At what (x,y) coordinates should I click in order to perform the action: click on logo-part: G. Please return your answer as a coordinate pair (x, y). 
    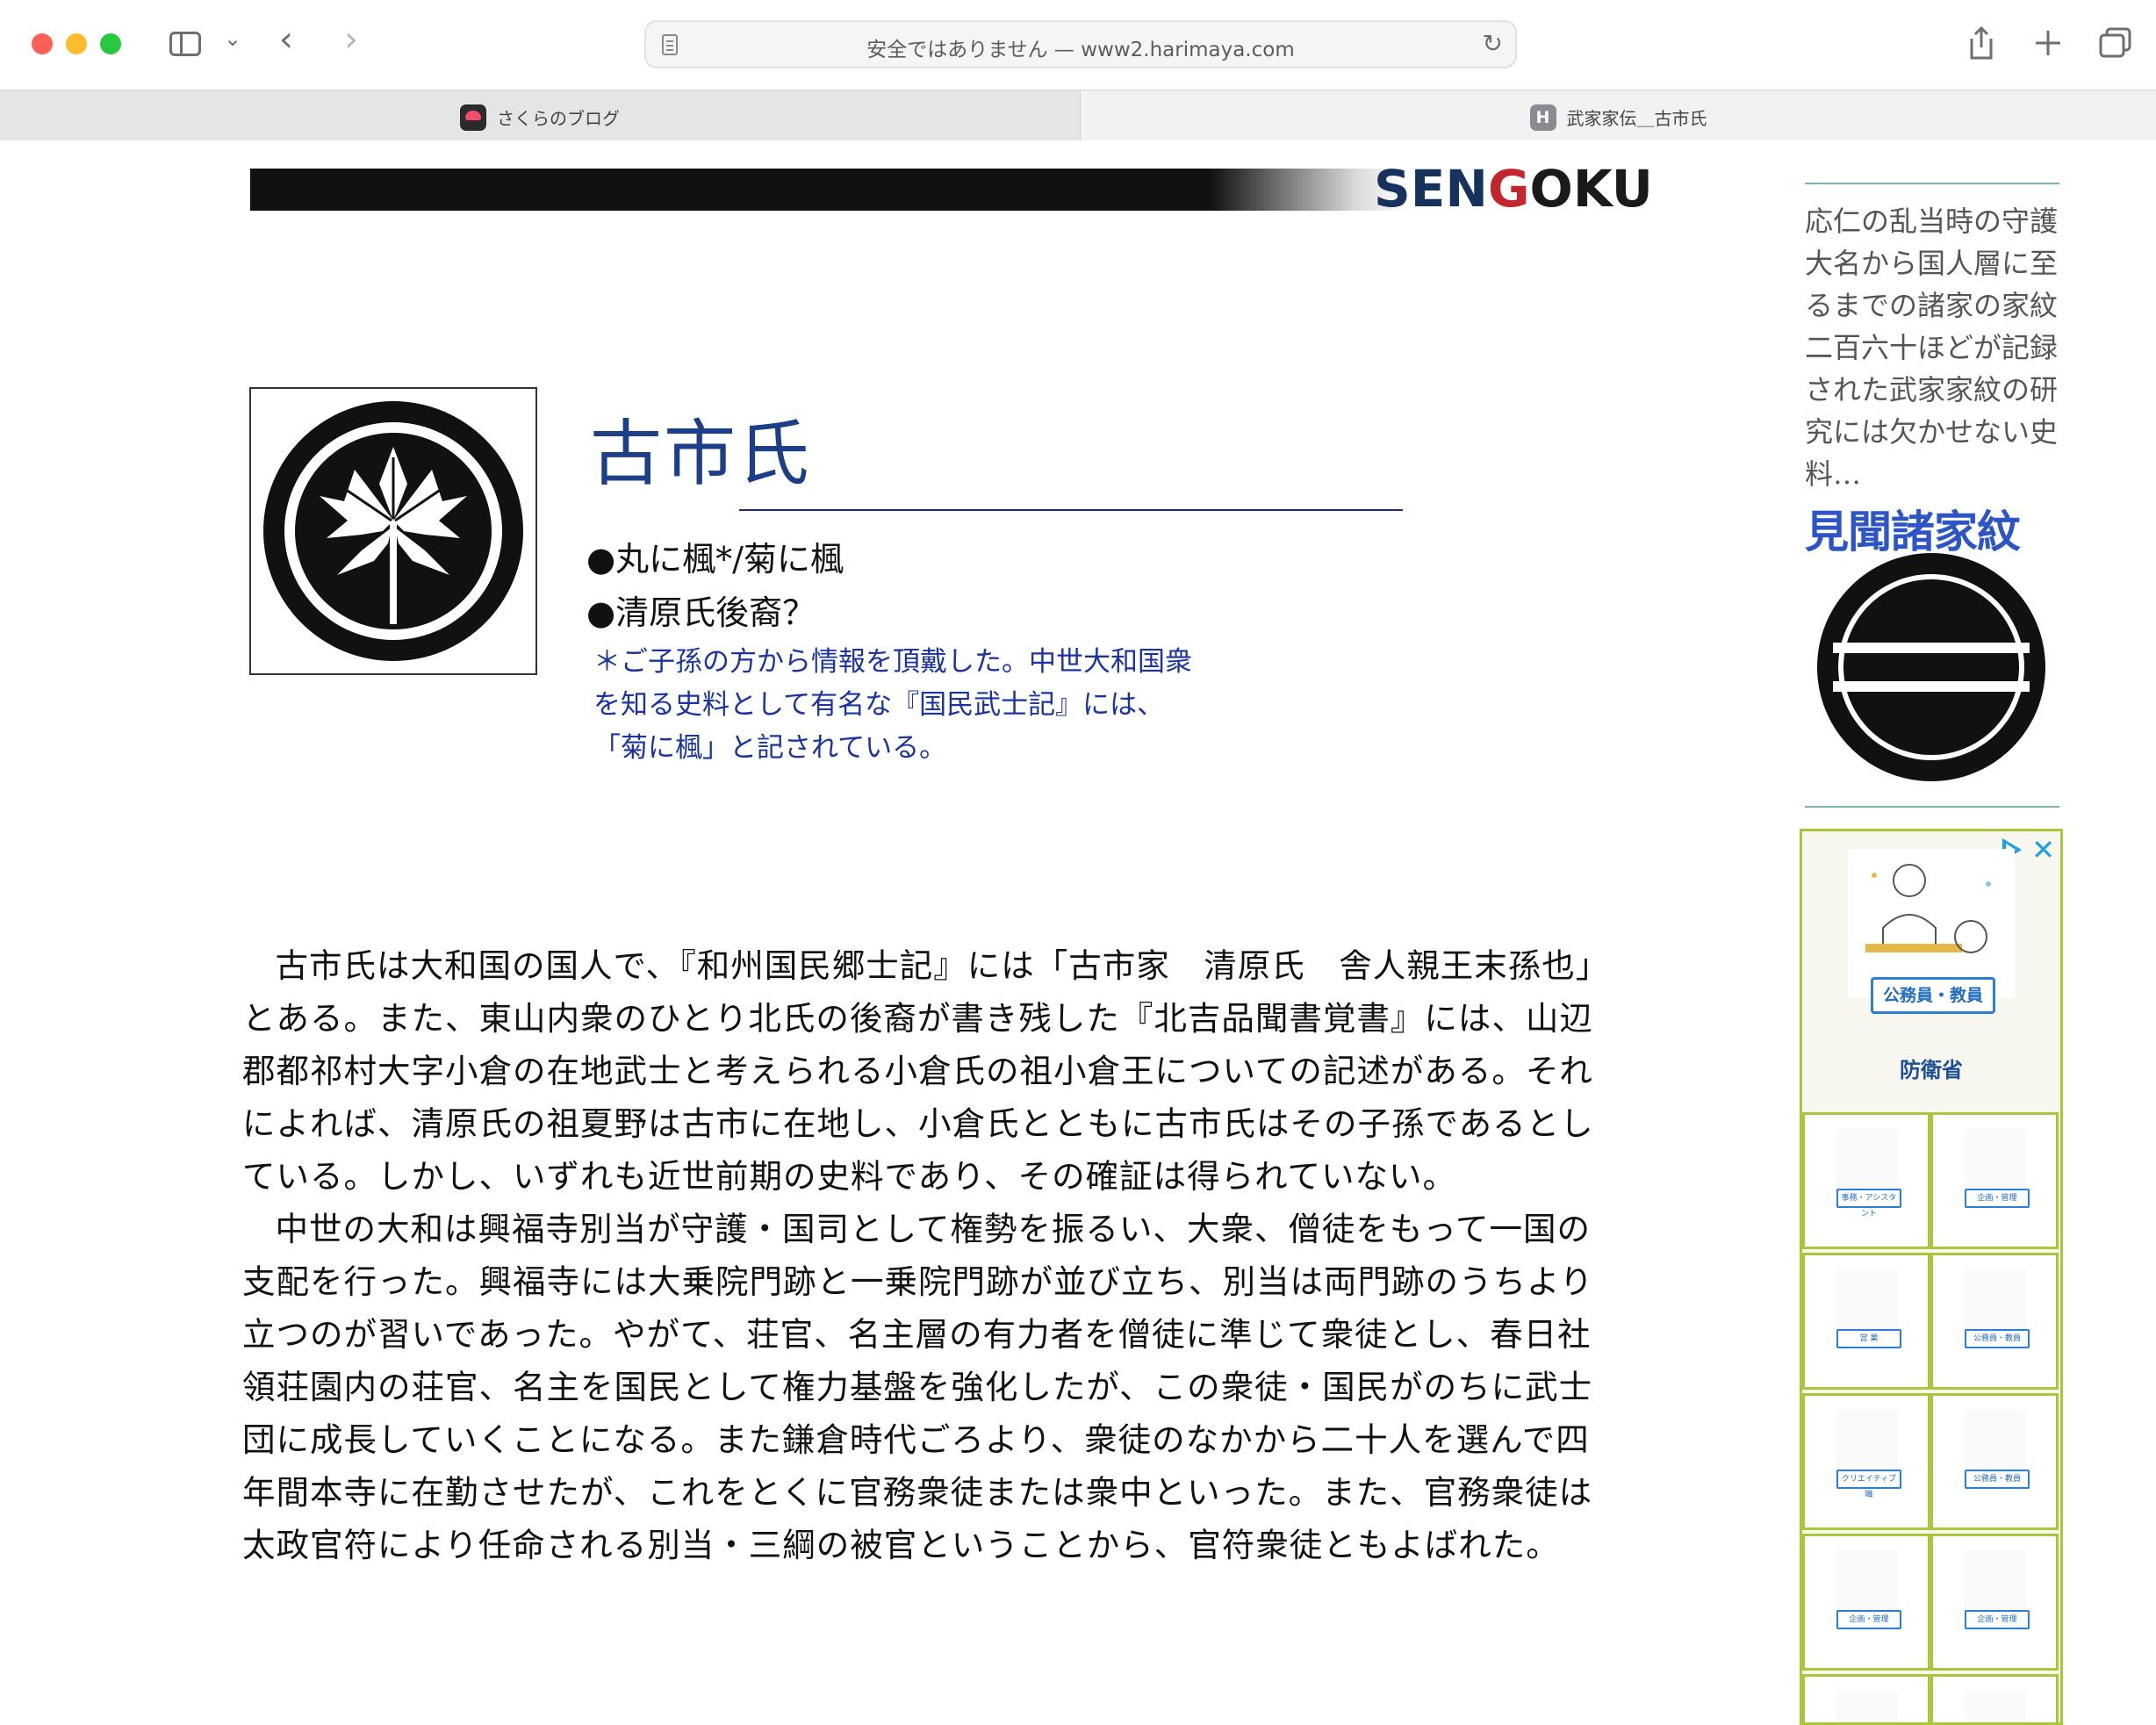
    Looking at the image, I should click on (1508, 189).